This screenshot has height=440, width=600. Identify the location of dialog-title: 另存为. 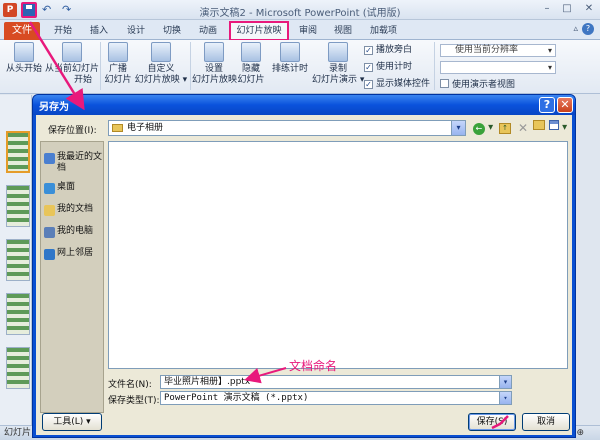
(54, 107).